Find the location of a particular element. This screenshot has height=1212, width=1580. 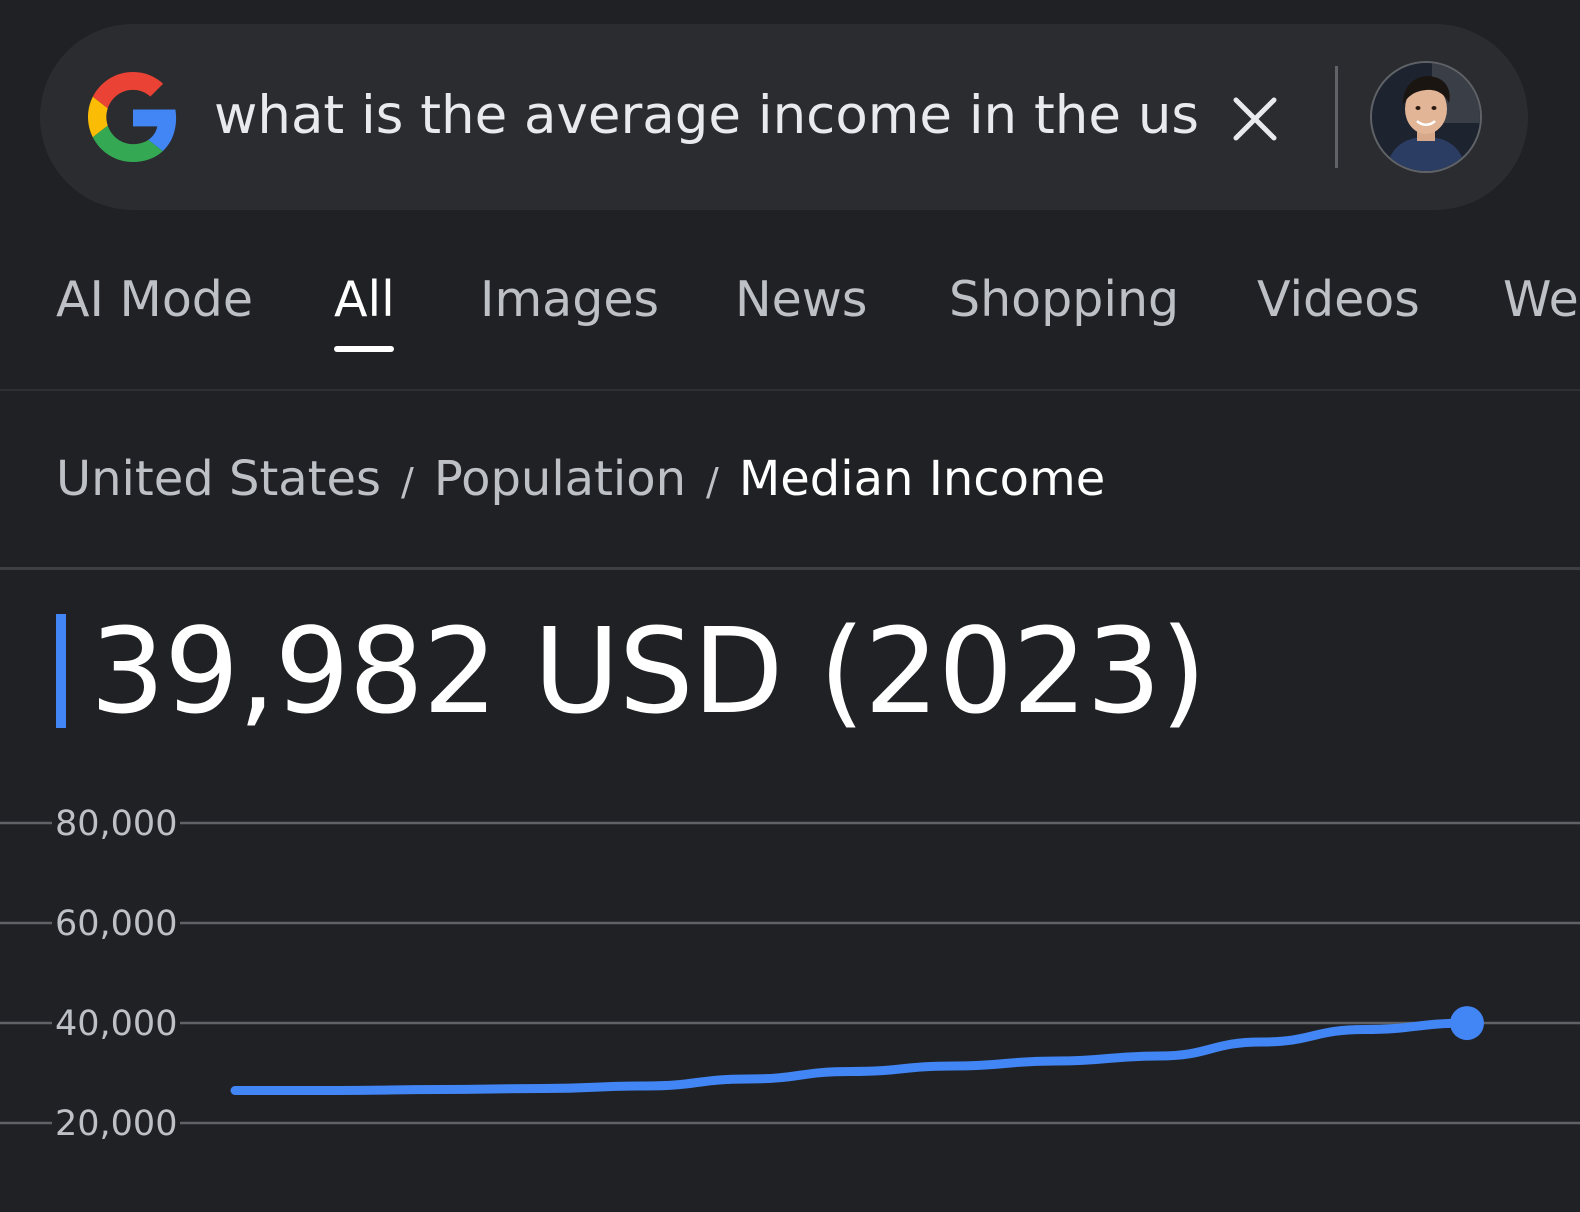

breadcrumb-median-income: Median Income is located at coordinates (922, 479).